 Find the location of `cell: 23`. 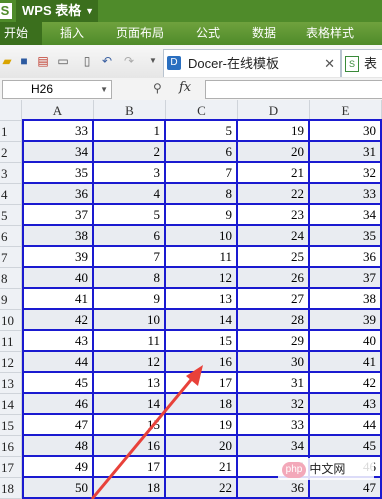

cell: 23 is located at coordinates (274, 215).